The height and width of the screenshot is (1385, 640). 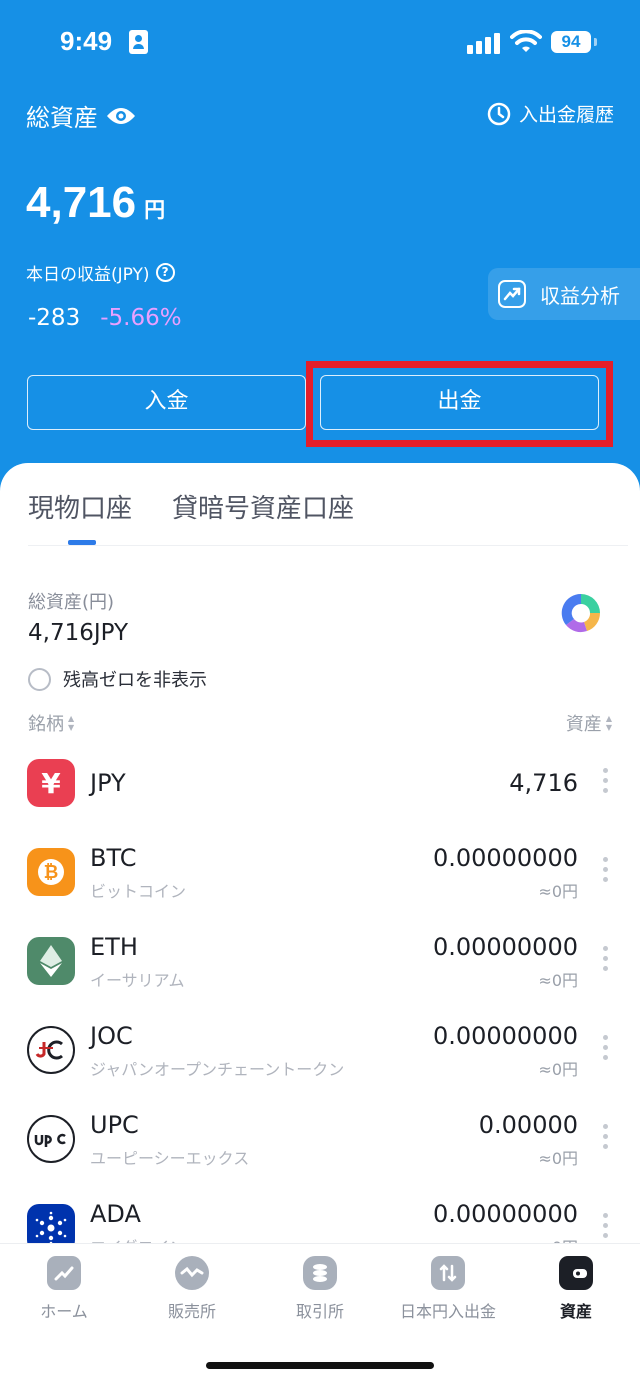 I want to click on battery-tip, so click(x=595, y=42).